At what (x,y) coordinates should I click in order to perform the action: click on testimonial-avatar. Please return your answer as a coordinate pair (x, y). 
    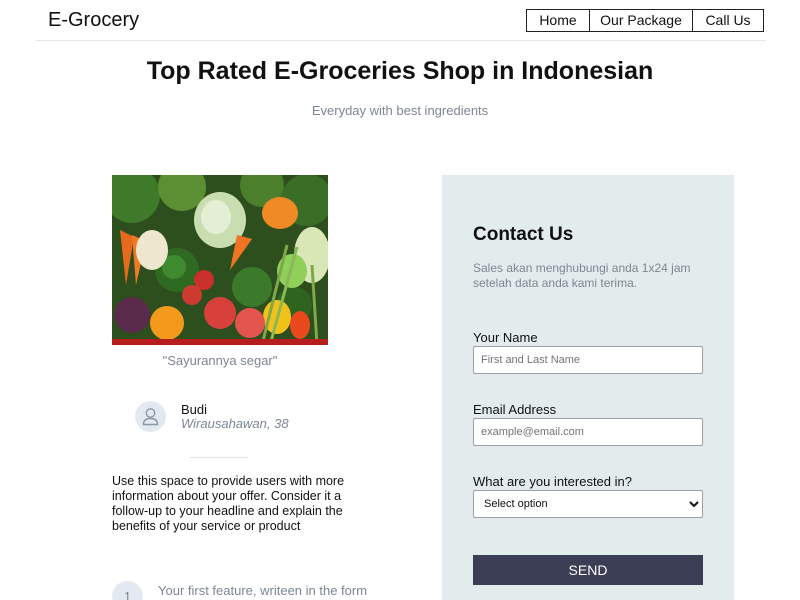
    Looking at the image, I should click on (150, 416).